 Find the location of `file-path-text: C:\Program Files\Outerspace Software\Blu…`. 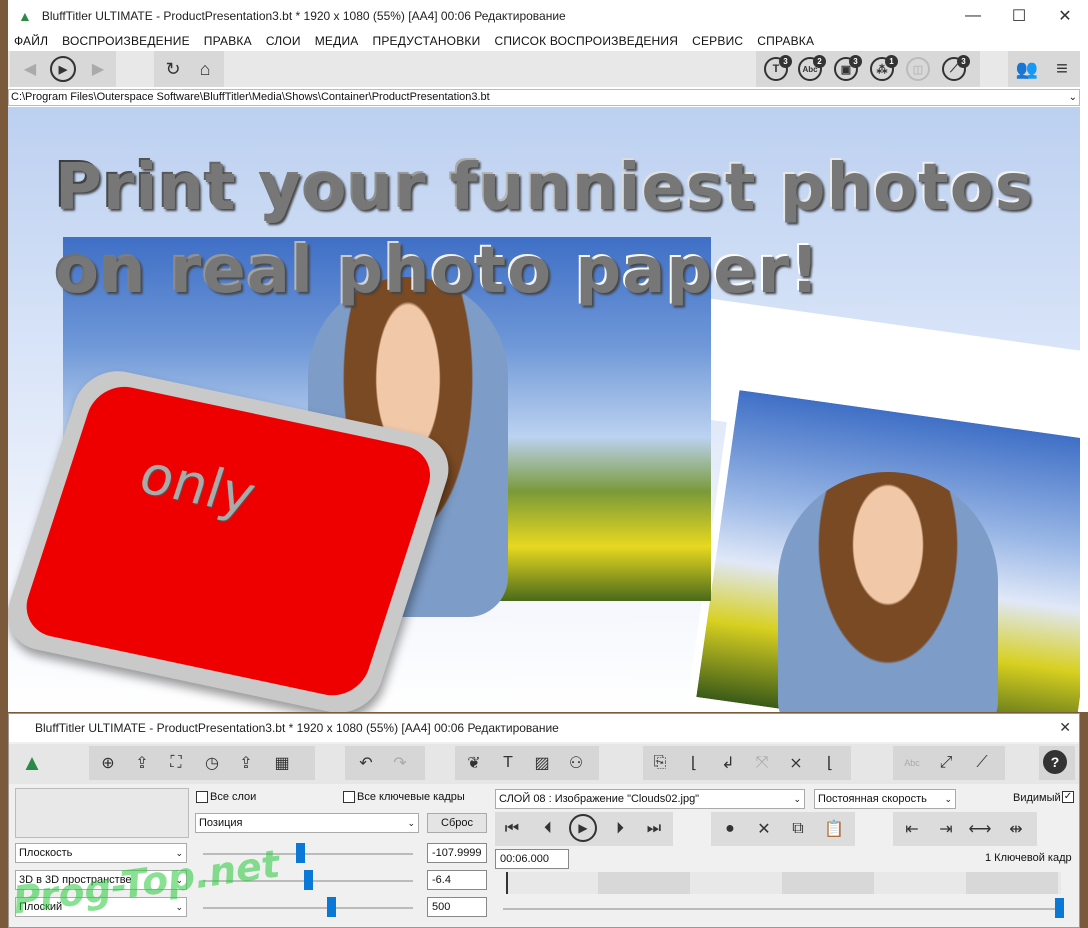

file-path-text: C:\Program Files\Outerspace Software\Blu… is located at coordinates (250, 97).